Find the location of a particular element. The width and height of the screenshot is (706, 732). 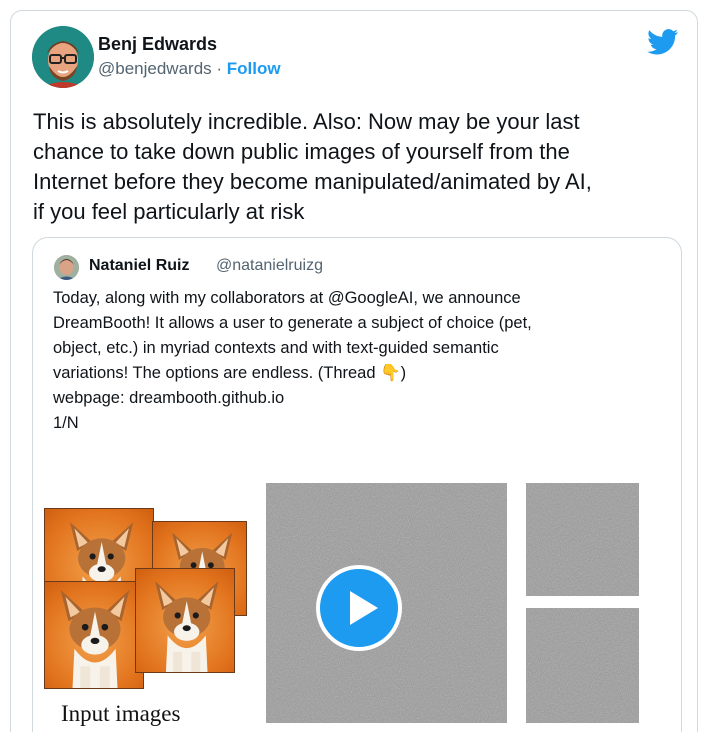

noise-preview-bottom is located at coordinates (582, 665).